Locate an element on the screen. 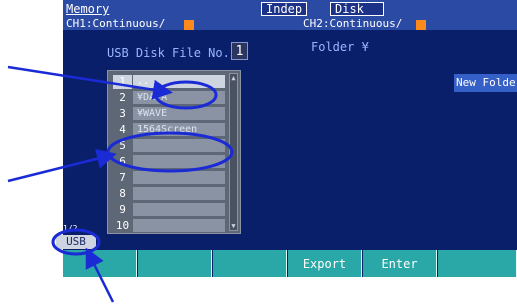 The width and height of the screenshot is (517, 306). list-item: 2 ¥DATA is located at coordinates (169, 98).